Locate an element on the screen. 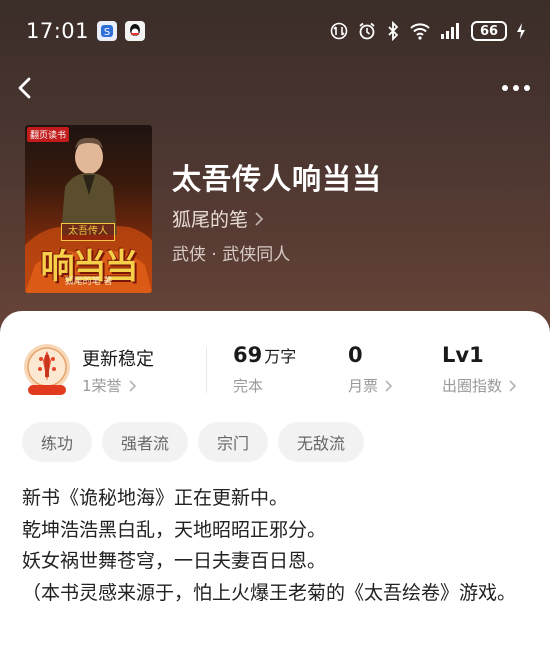 The width and height of the screenshot is (550, 665). more-dots-icon is located at coordinates (516, 88).